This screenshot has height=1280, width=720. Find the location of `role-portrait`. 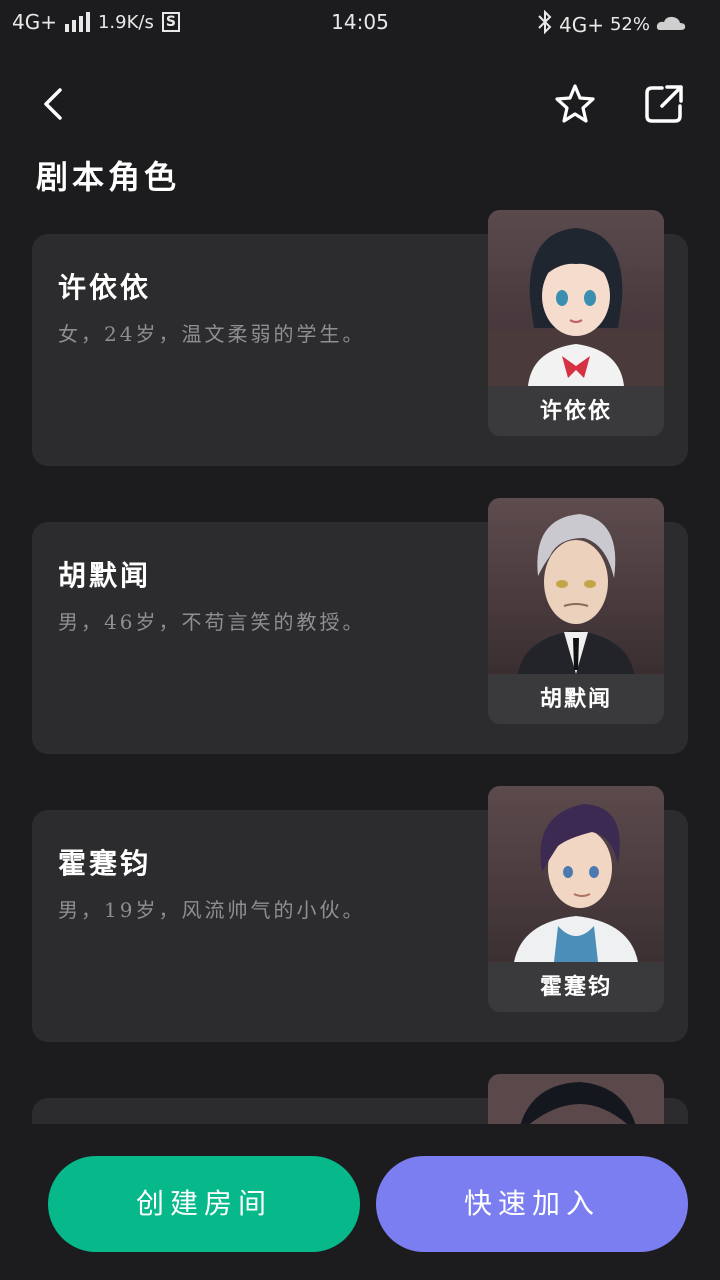

role-portrait is located at coordinates (576, 1099).